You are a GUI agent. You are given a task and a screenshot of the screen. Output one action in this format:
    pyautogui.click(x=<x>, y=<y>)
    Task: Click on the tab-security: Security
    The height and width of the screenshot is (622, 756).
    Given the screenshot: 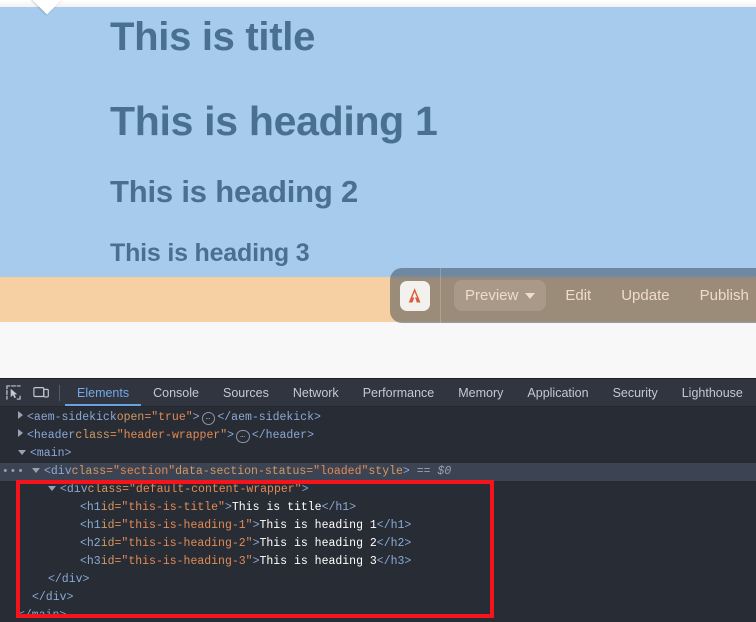 What is the action you would take?
    pyautogui.click(x=635, y=392)
    